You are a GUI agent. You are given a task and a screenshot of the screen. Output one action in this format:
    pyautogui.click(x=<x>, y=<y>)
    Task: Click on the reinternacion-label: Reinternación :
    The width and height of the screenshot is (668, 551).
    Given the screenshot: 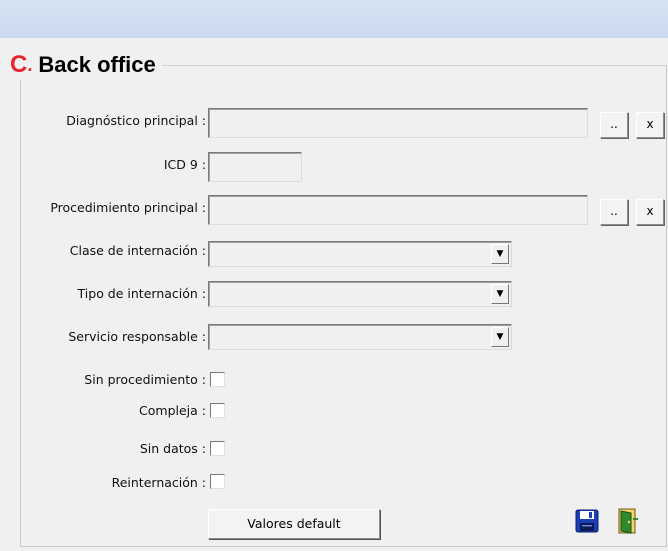 What is the action you would take?
    pyautogui.click(x=158, y=482)
    